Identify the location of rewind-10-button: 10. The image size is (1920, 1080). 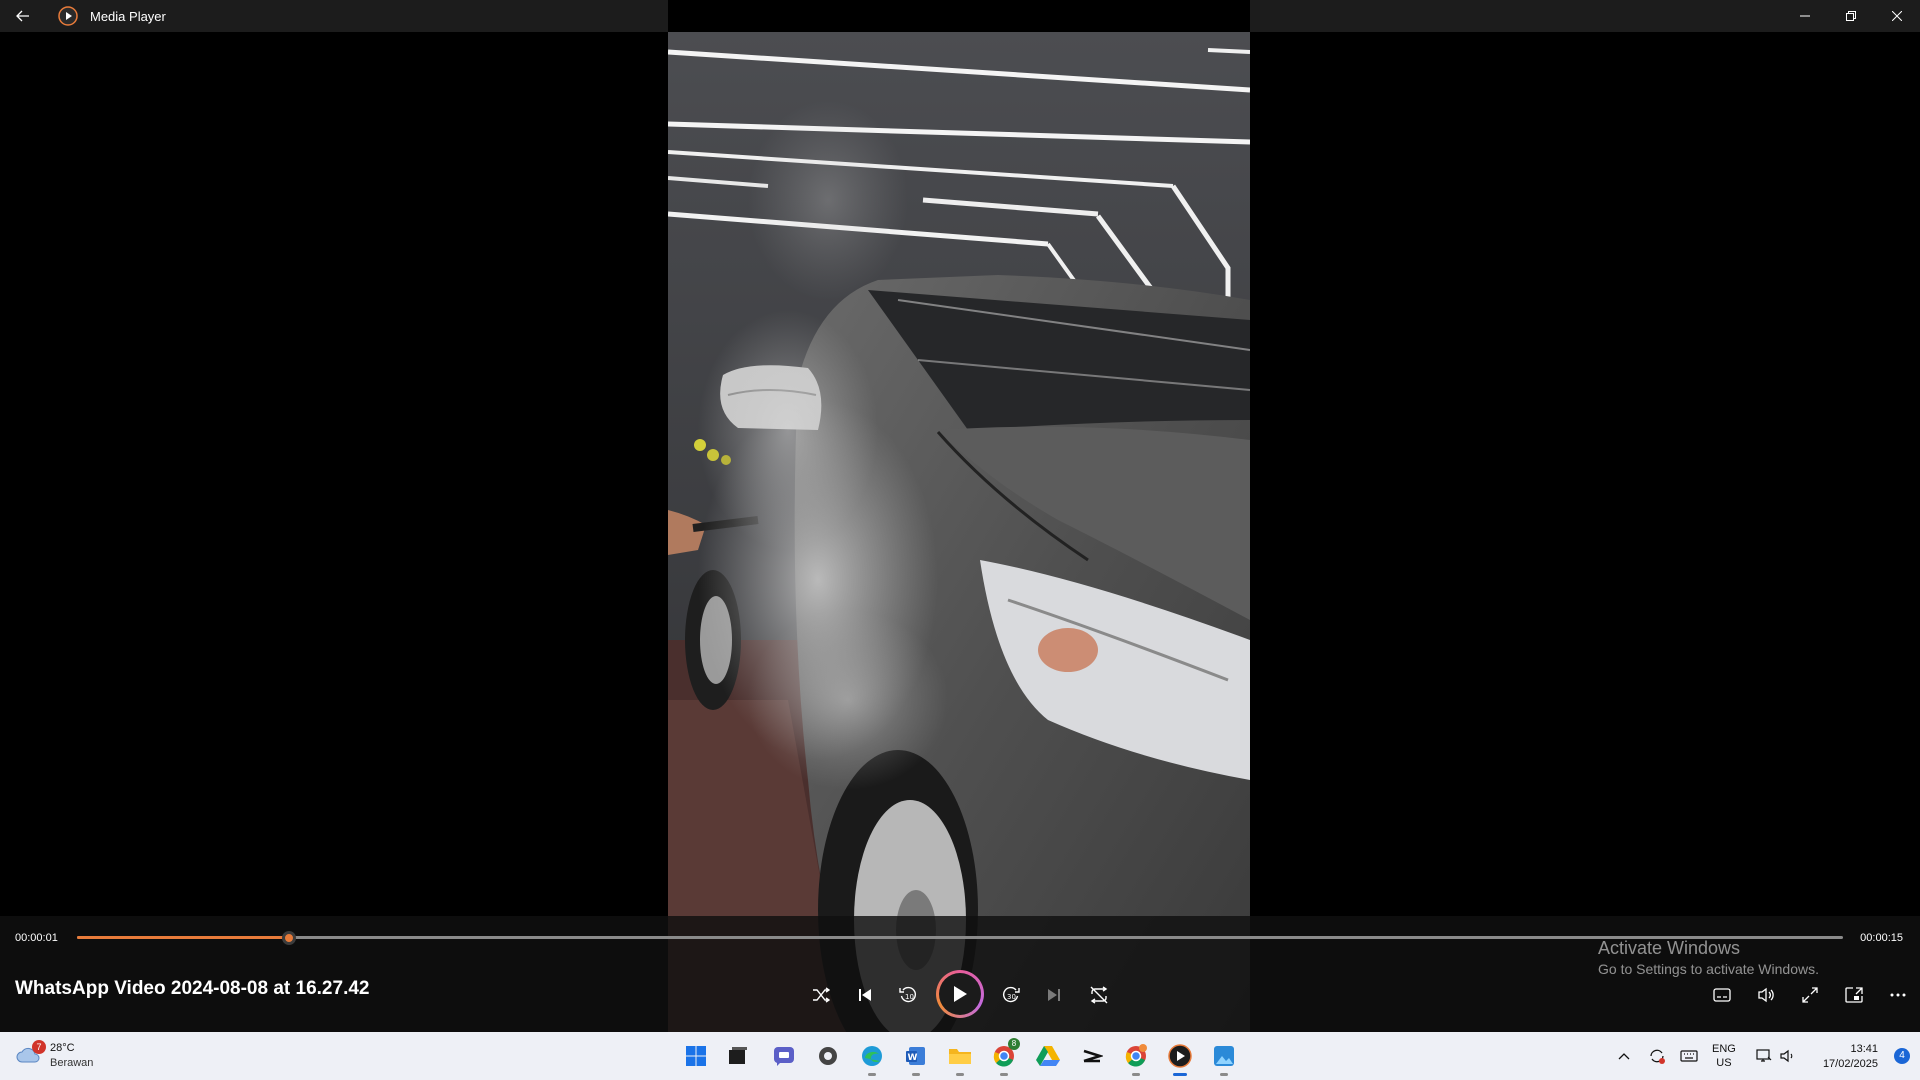
(908, 995).